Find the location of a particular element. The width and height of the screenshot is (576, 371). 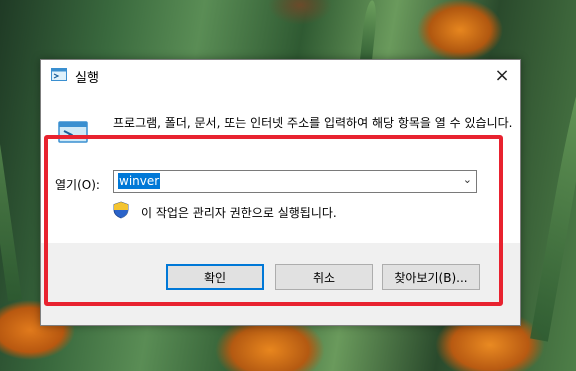

title-bar: 실행 × is located at coordinates (280, 75).